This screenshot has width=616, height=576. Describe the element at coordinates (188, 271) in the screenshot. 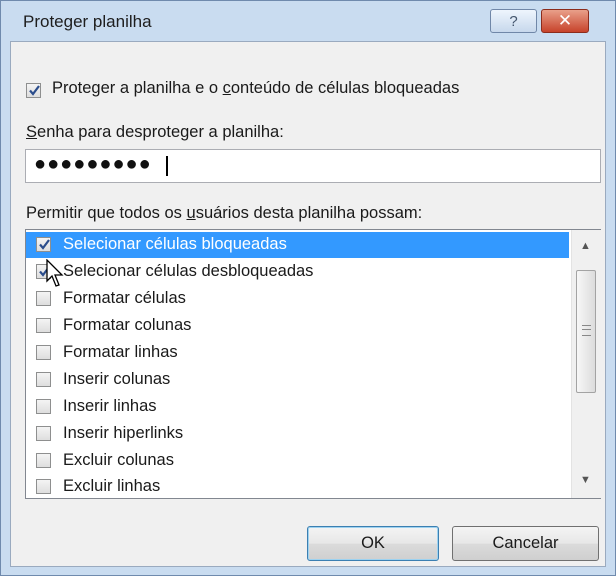

I see `item-label: Selecionar células desbloqueadas` at that location.